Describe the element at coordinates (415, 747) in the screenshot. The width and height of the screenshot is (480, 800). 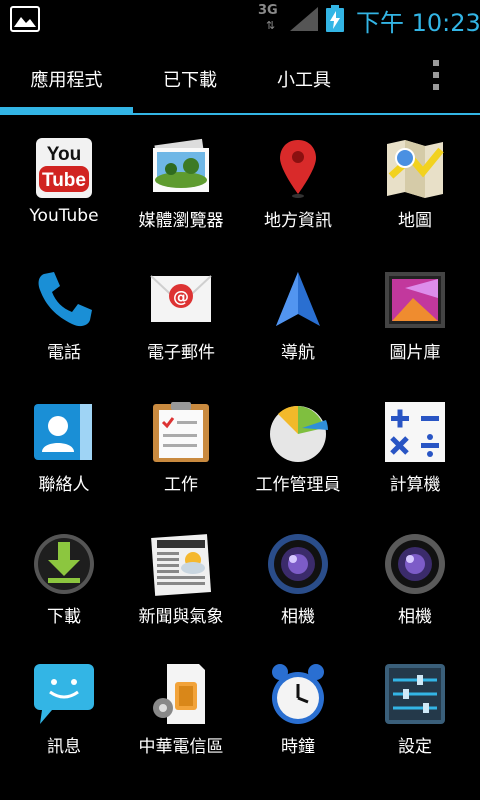
I see `app-label: 設定` at that location.